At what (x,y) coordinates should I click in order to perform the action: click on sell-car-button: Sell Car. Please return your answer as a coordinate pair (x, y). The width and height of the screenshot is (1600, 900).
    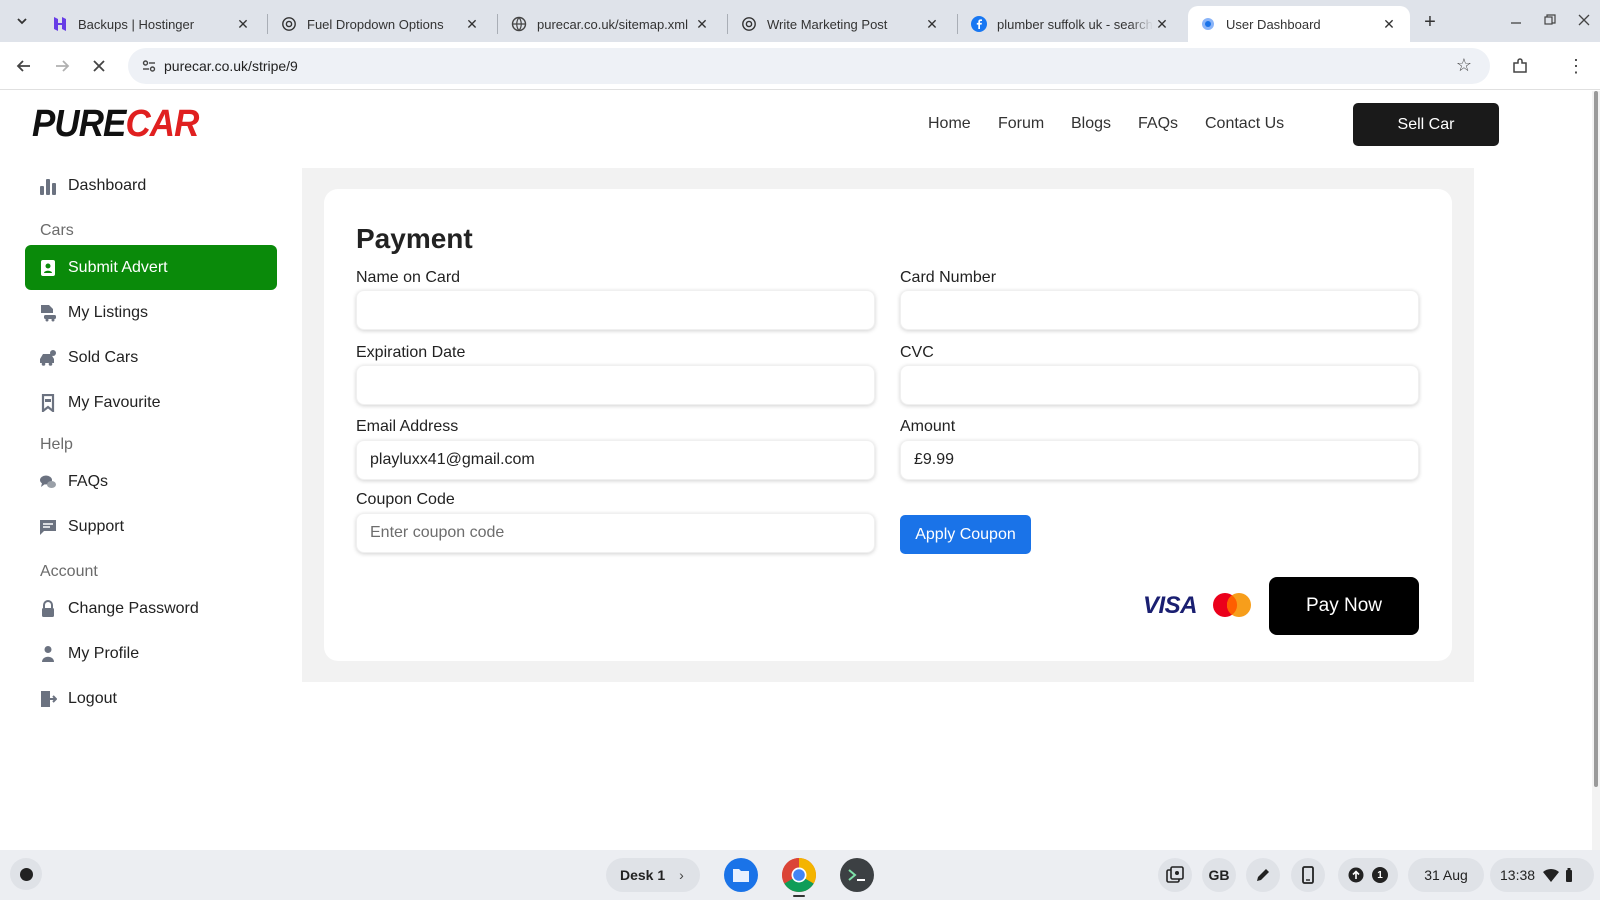
    Looking at the image, I should click on (1426, 124).